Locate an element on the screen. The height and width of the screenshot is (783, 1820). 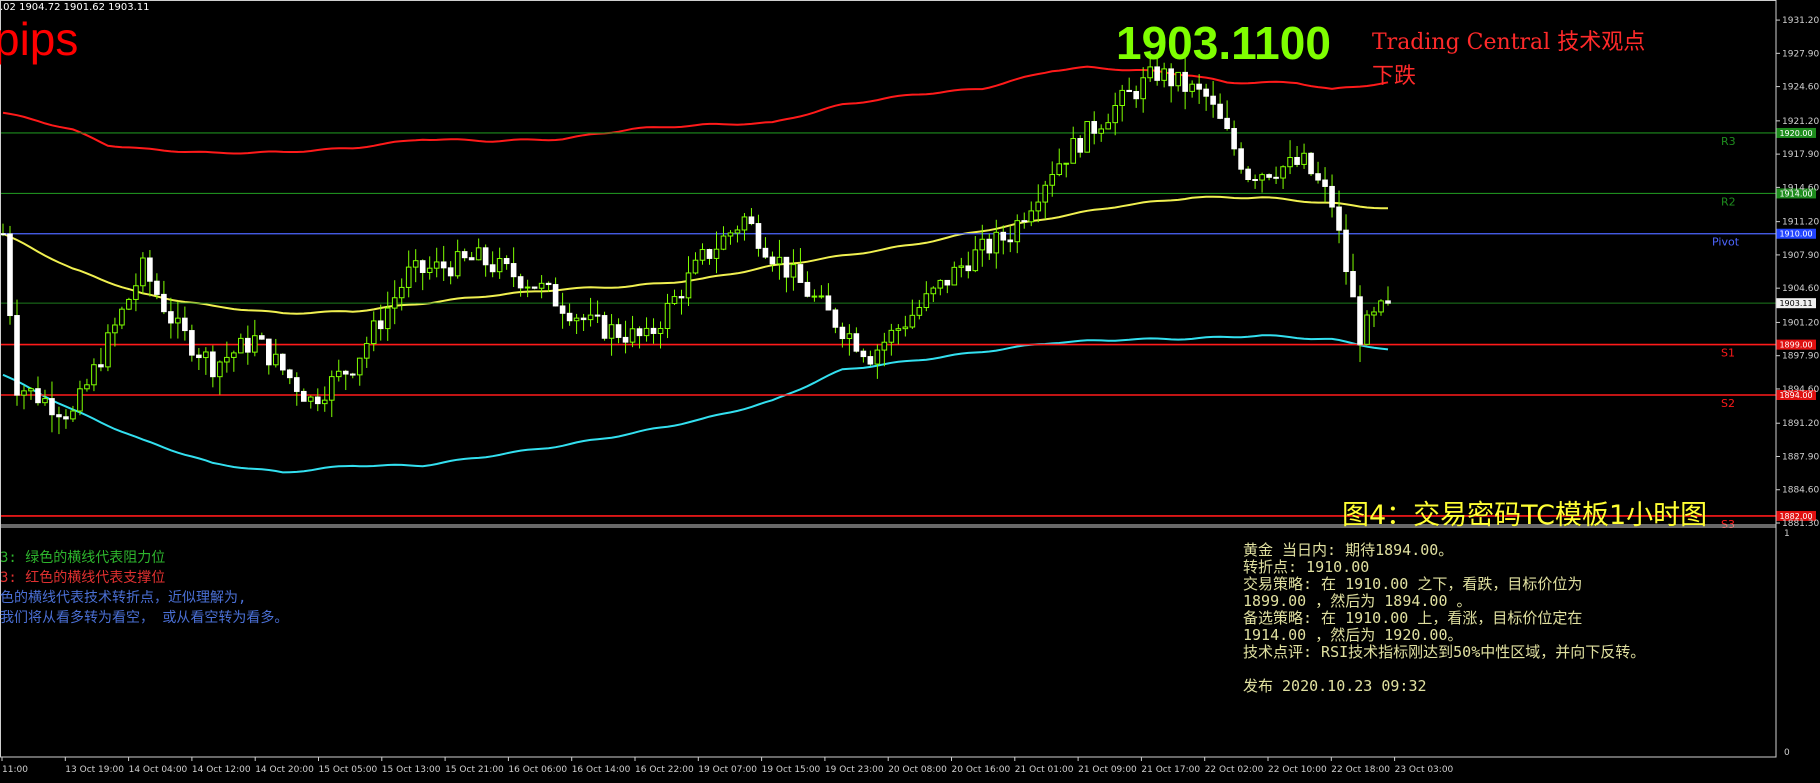
y-tick-label: 1917.90 is located at coordinates (1800, 155).